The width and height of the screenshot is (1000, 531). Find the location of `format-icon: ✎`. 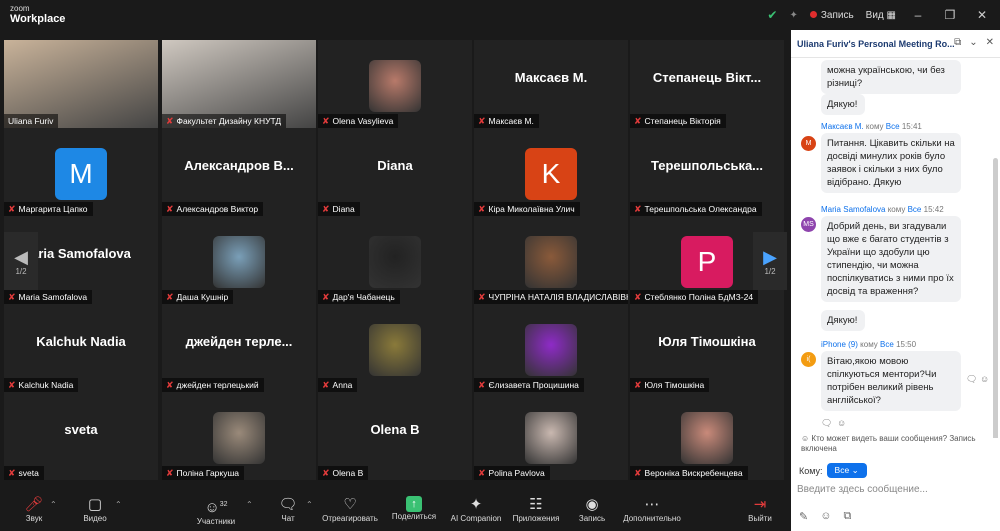

format-icon: ✎ is located at coordinates (803, 516).